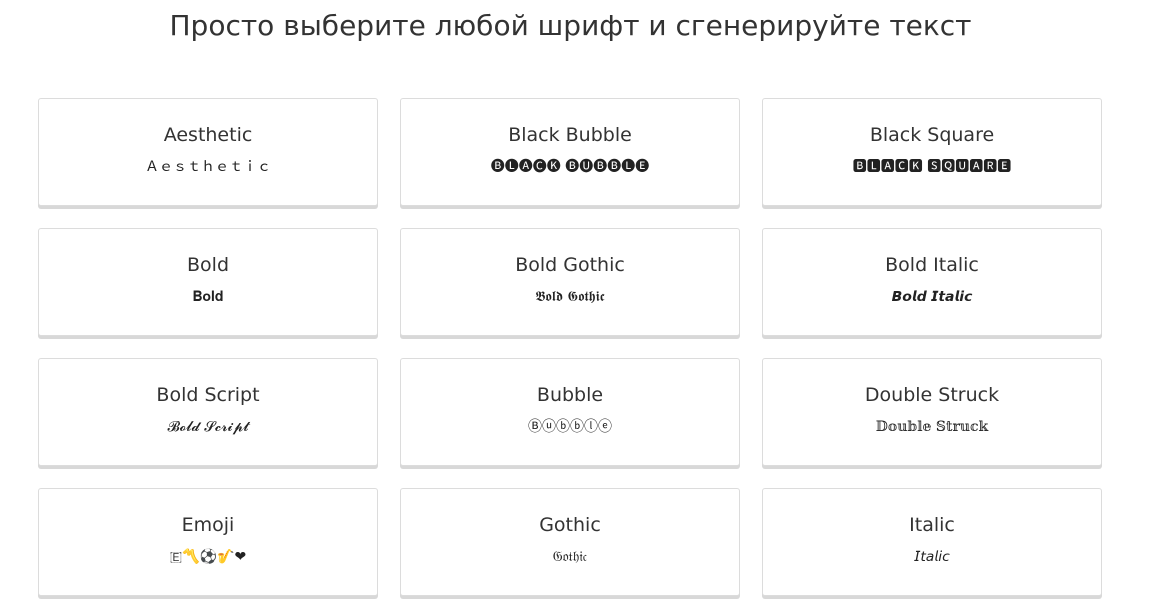 This screenshot has width=1161, height=607. What do you see at coordinates (932, 427) in the screenshot?
I see `font-card-sample: 𝔻𝕠𝕦𝕓𝕝𝕖 𝕊𝕥𝕣𝕦𝕔𝕜` at bounding box center [932, 427].